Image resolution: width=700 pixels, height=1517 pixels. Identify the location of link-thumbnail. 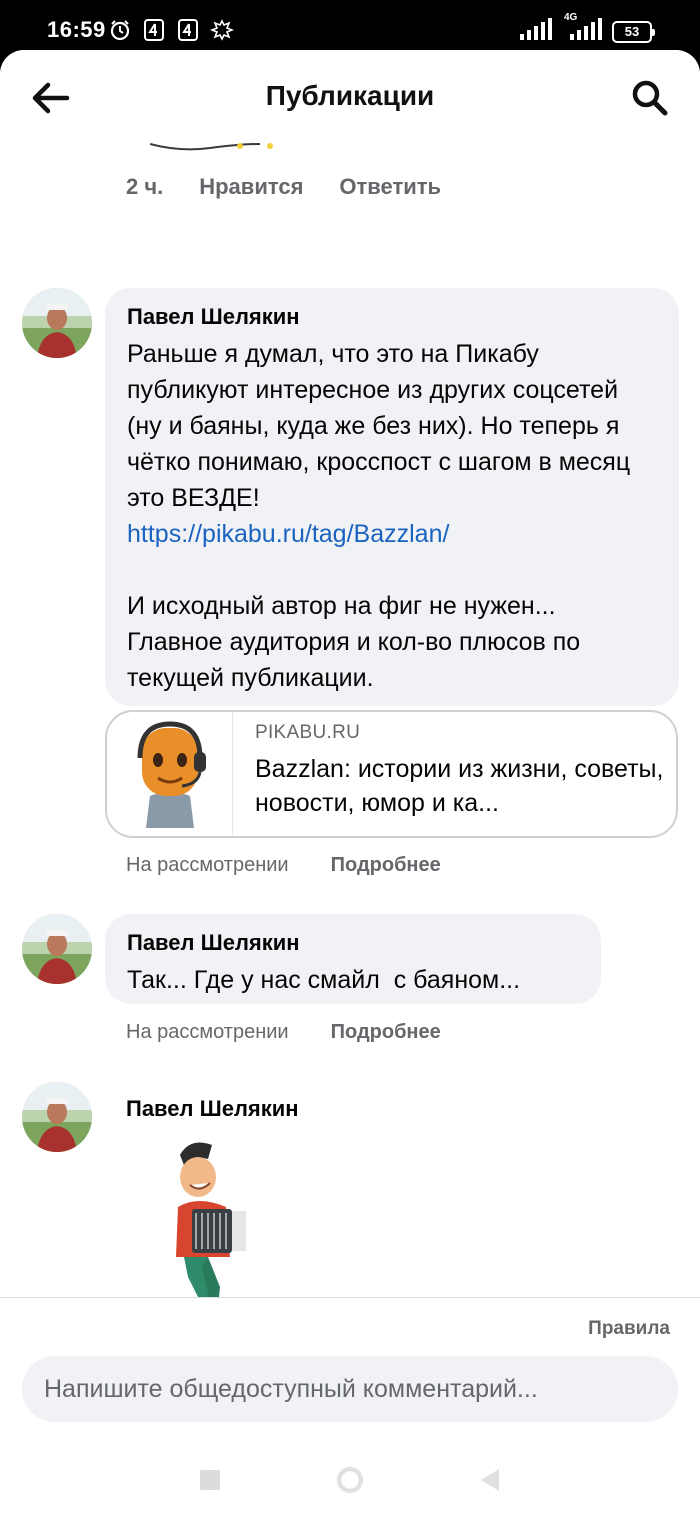
(170, 774).